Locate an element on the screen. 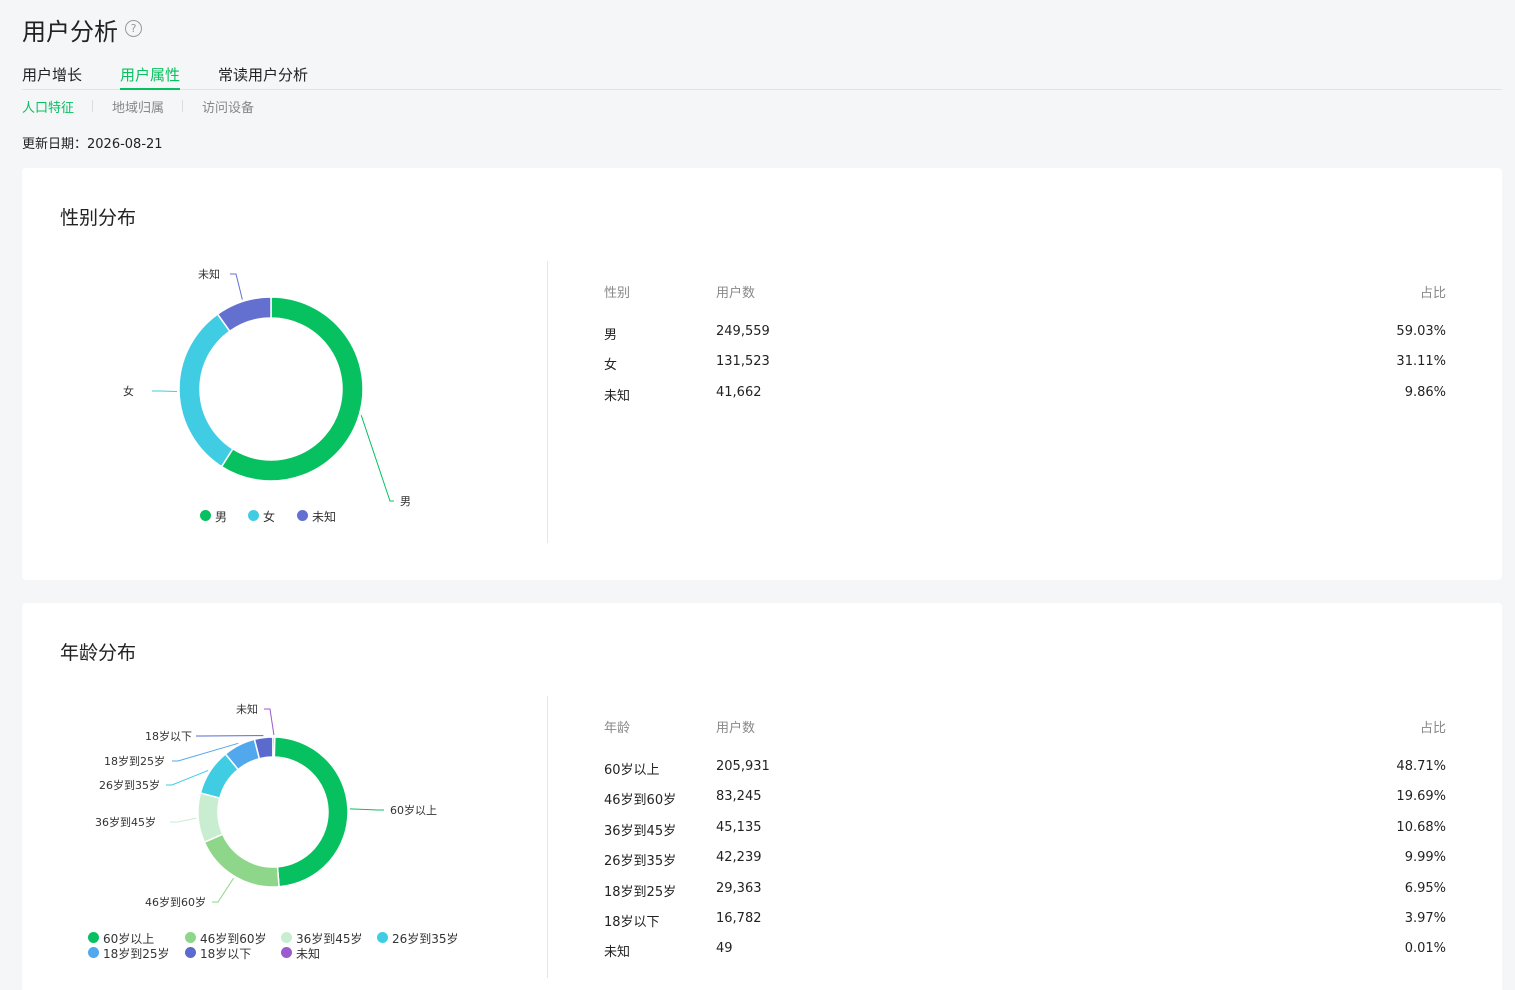 Image resolution: width=1515 pixels, height=990 pixels. page-title: 用户分析 is located at coordinates (70, 32).